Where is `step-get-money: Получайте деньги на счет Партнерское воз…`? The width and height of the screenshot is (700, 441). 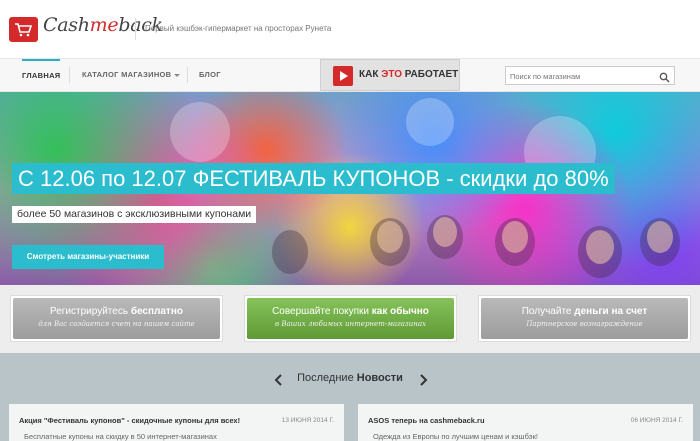
step-get-money: Получайте деньги на счет Партнерское воз… is located at coordinates (584, 318).